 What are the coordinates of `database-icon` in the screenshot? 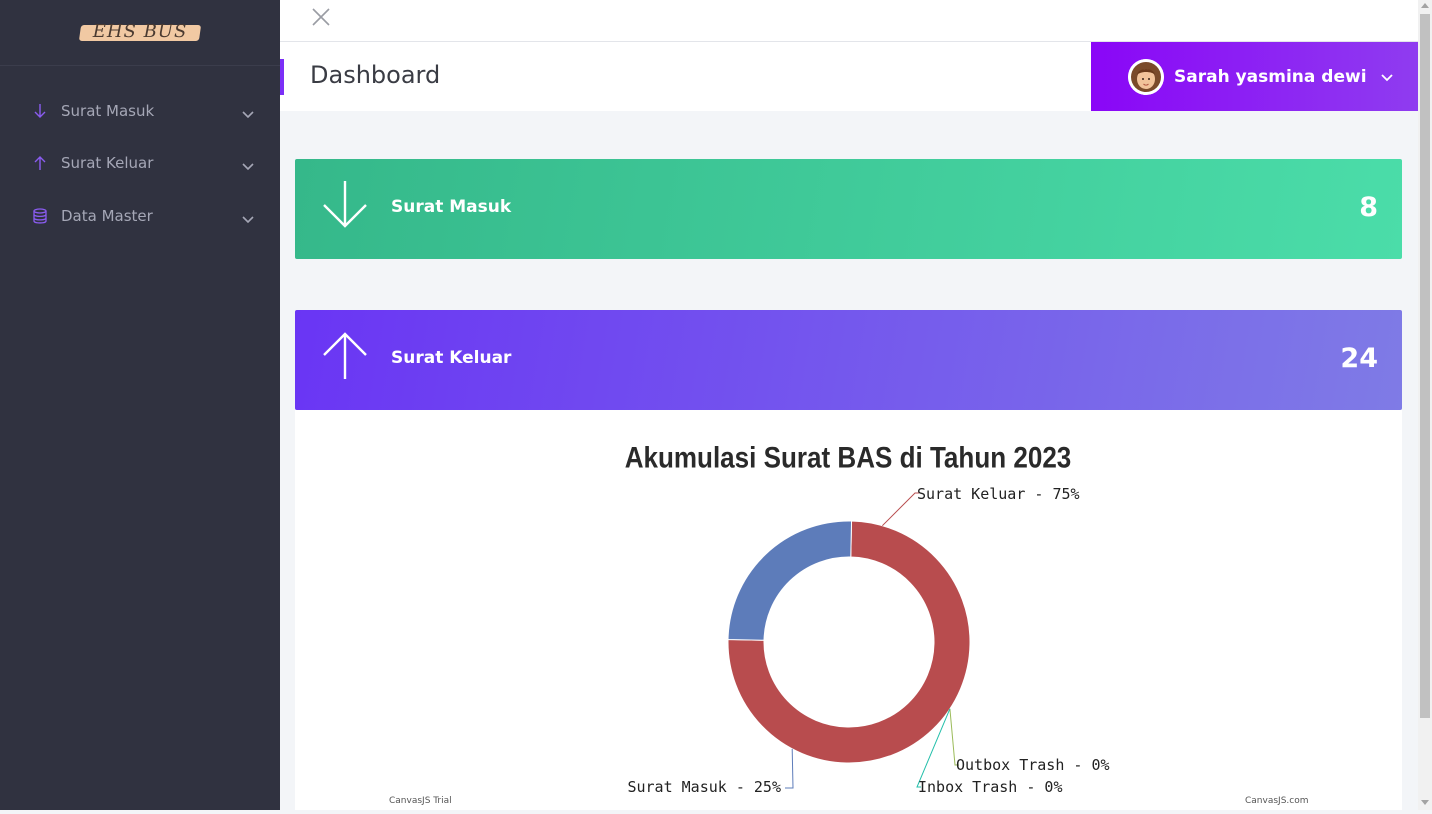 It's located at (40, 216).